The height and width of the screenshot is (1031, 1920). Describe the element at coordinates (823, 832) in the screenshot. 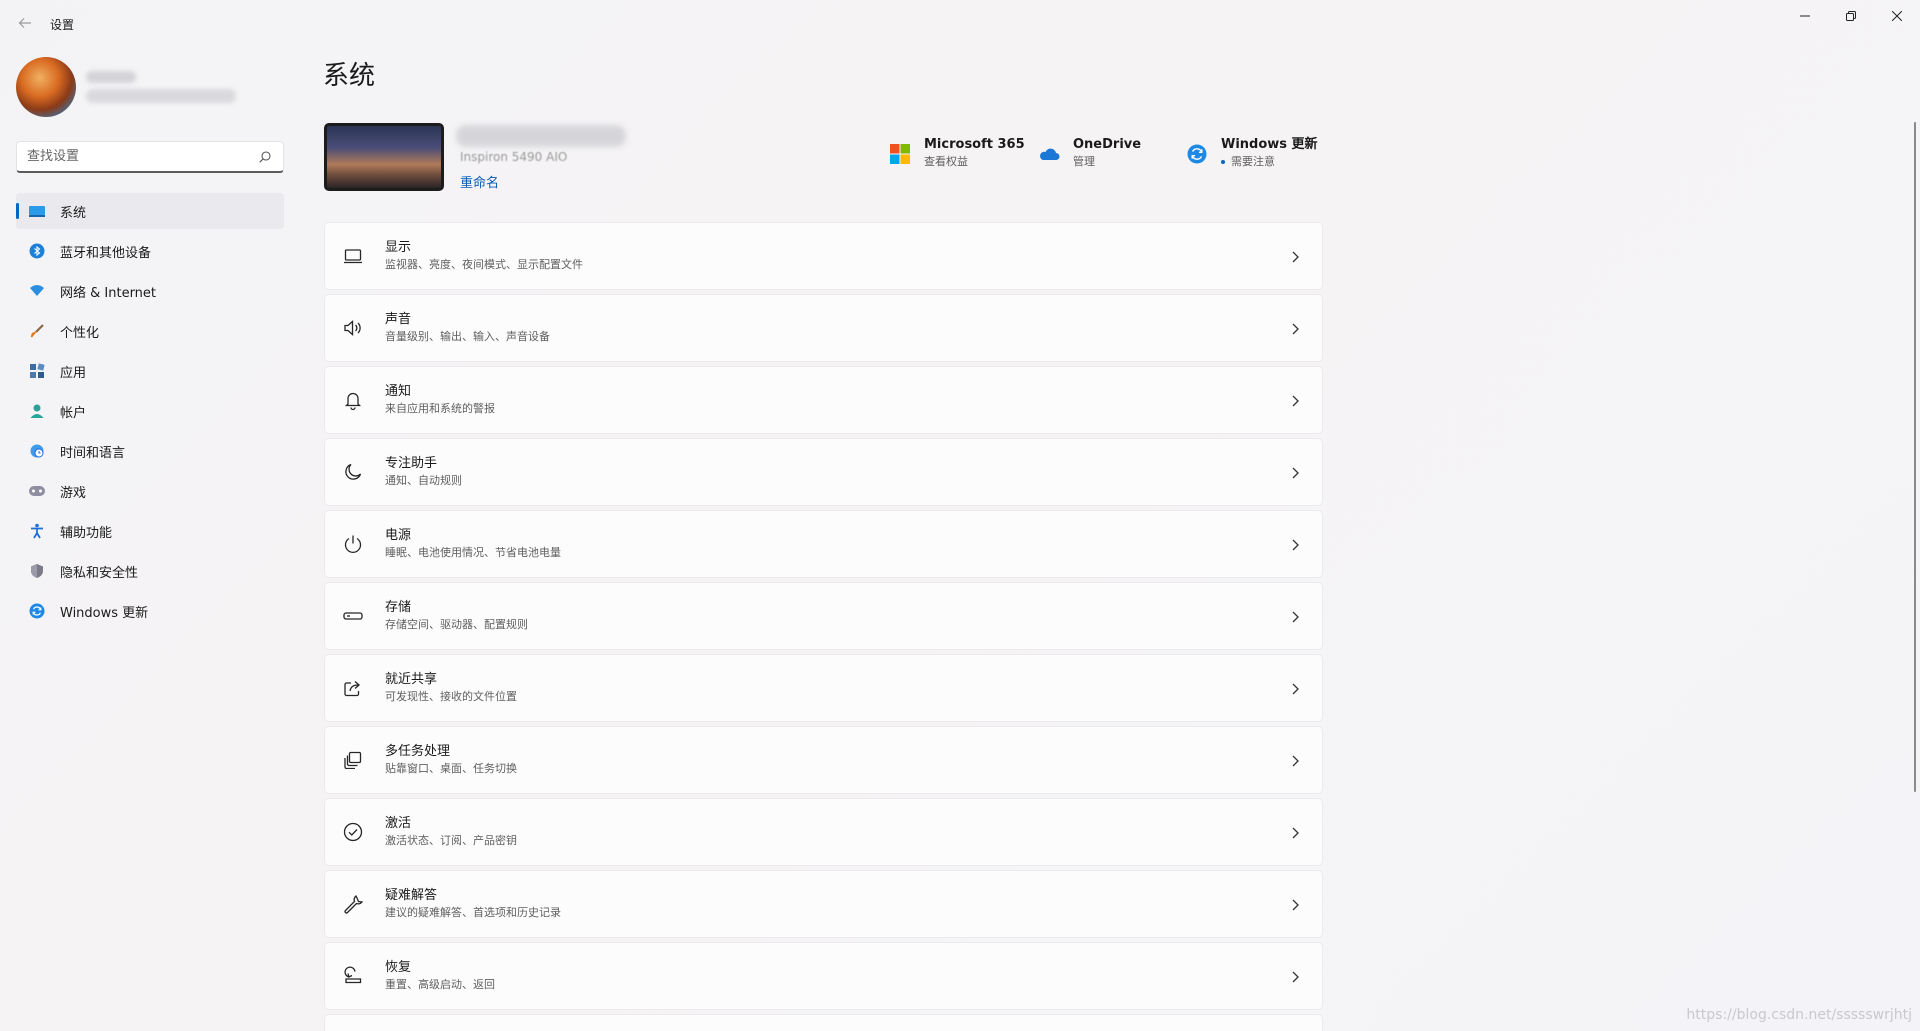

I see `setting-activation: 激活 激活状态、订阅、产品密钥` at that location.